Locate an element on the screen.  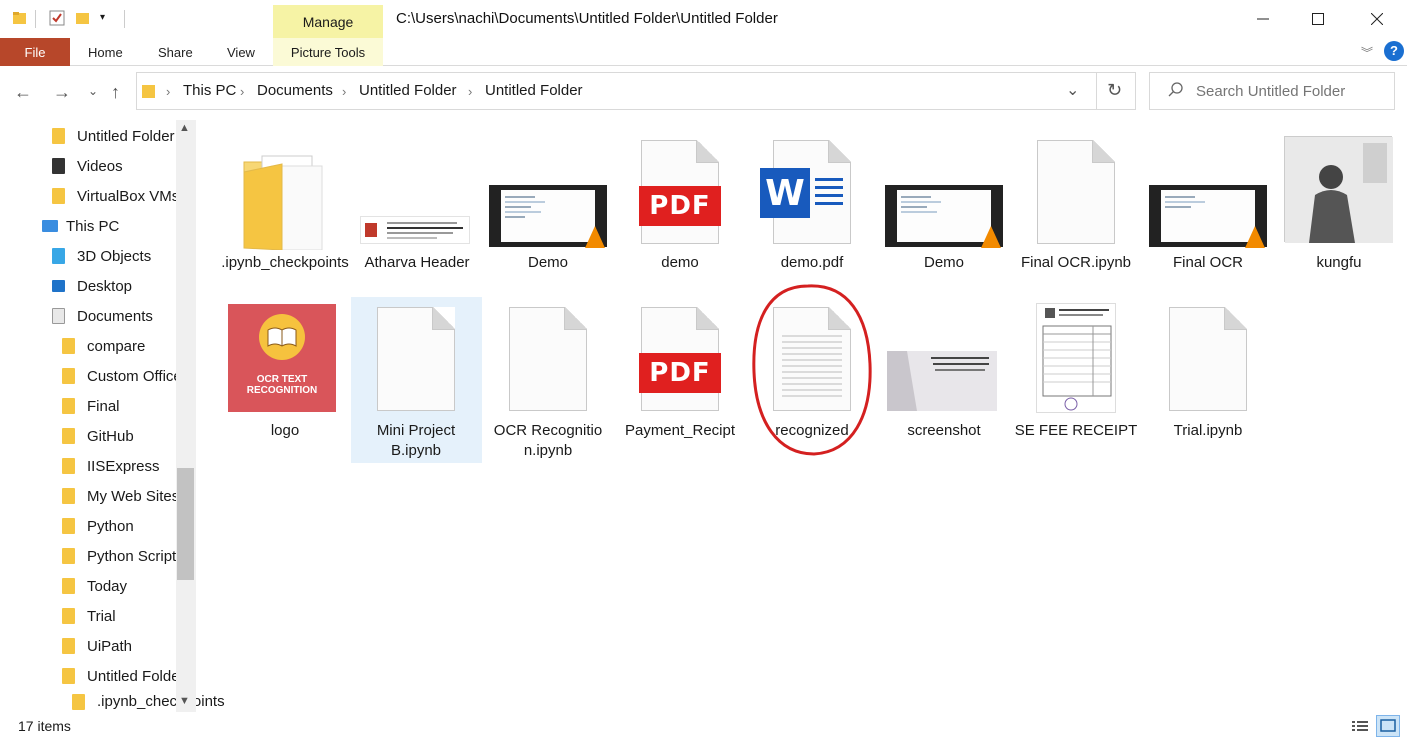
sidebar-item-iisexpress: IISExpress is located at coordinates (111, 466).